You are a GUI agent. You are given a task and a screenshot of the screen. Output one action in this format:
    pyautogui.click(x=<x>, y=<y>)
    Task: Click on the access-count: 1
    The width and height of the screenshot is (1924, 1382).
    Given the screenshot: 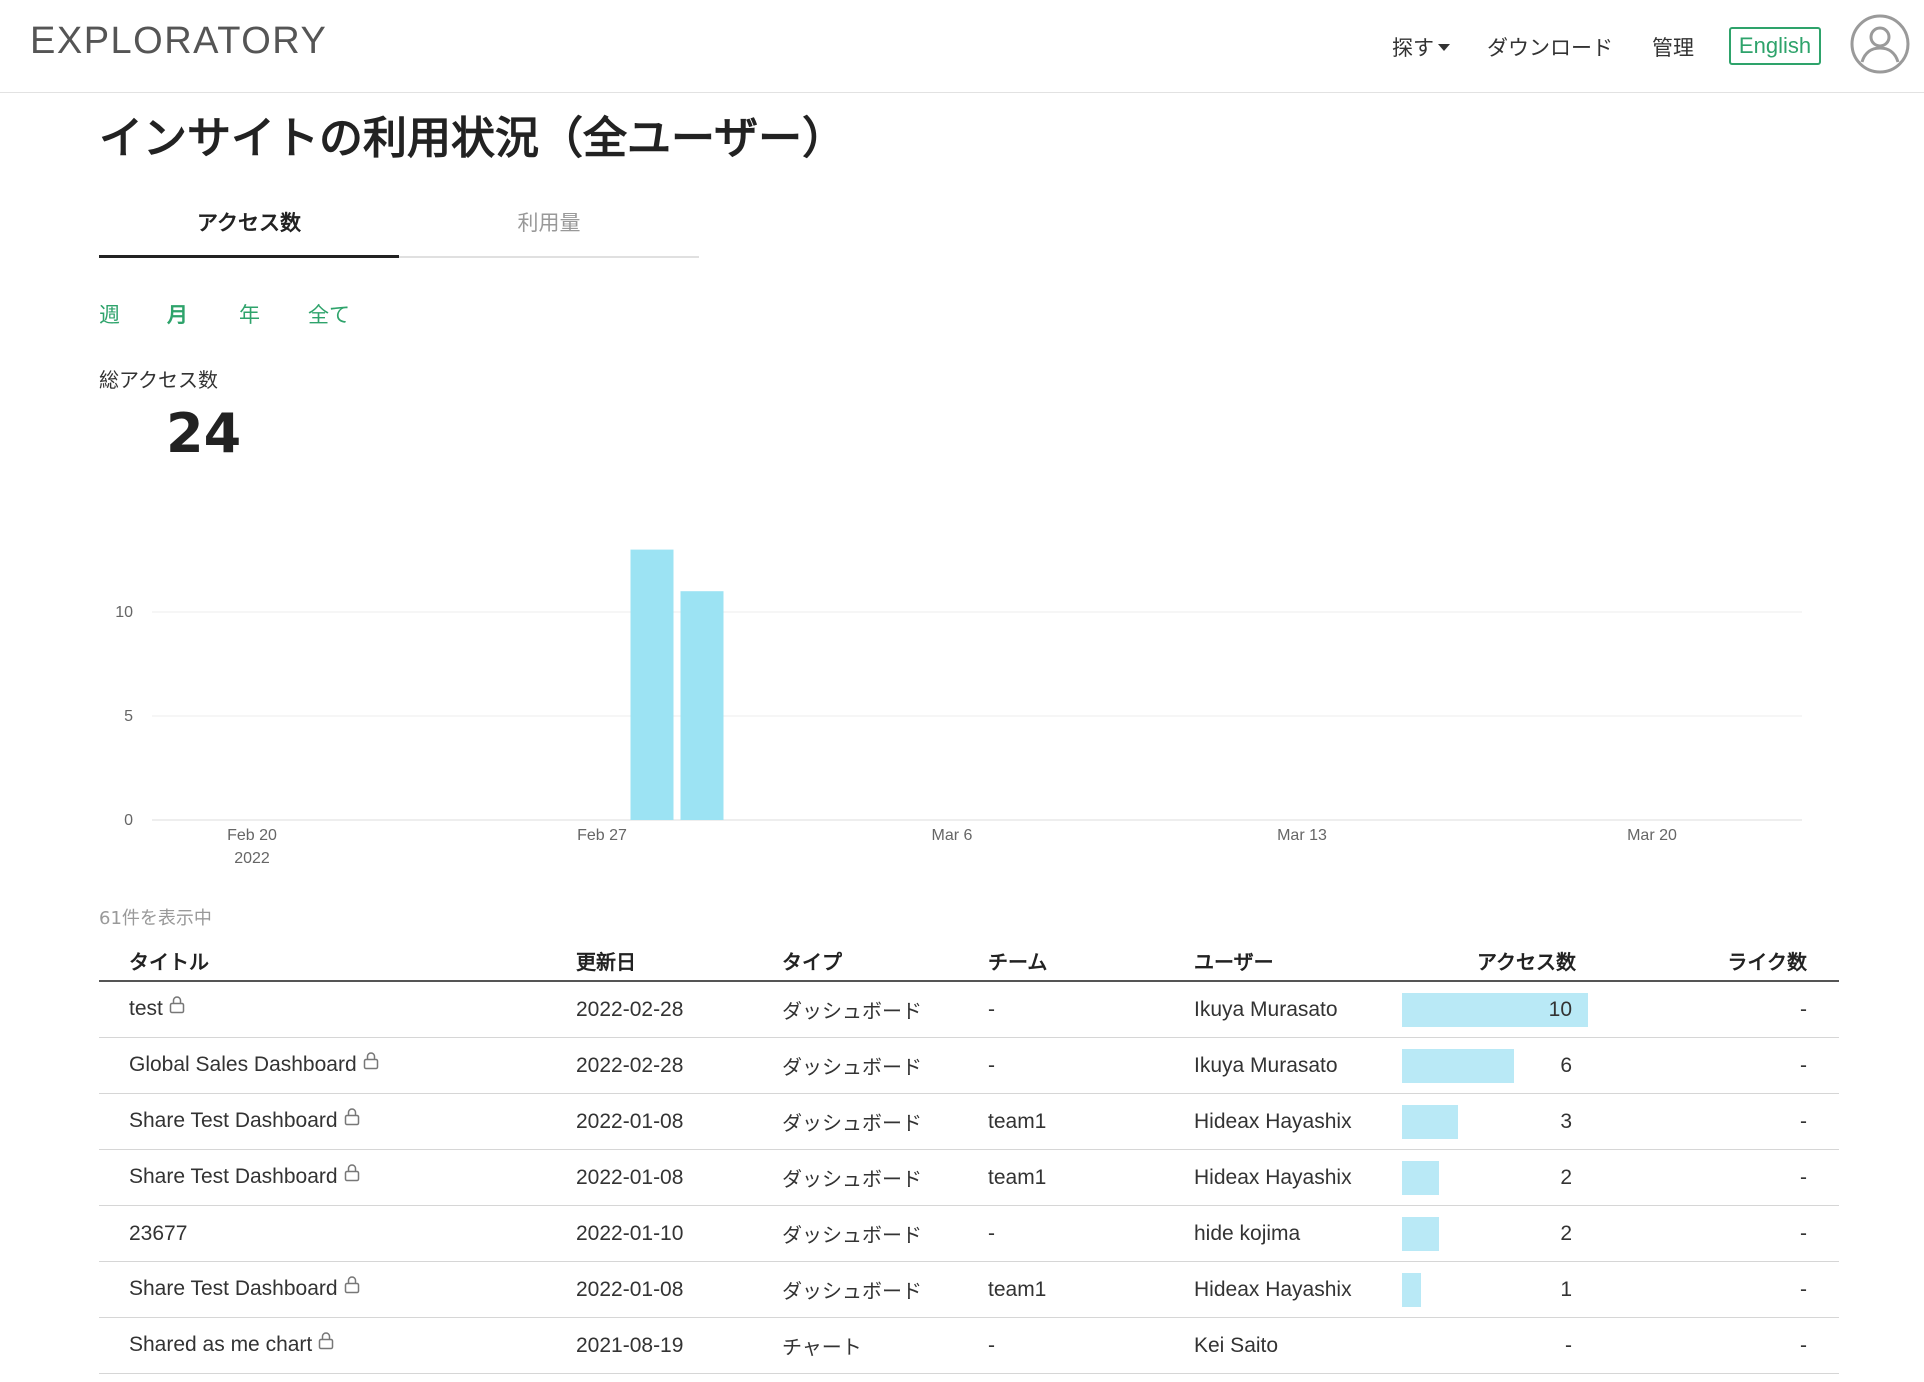 What is the action you would take?
    pyautogui.click(x=1566, y=1289)
    